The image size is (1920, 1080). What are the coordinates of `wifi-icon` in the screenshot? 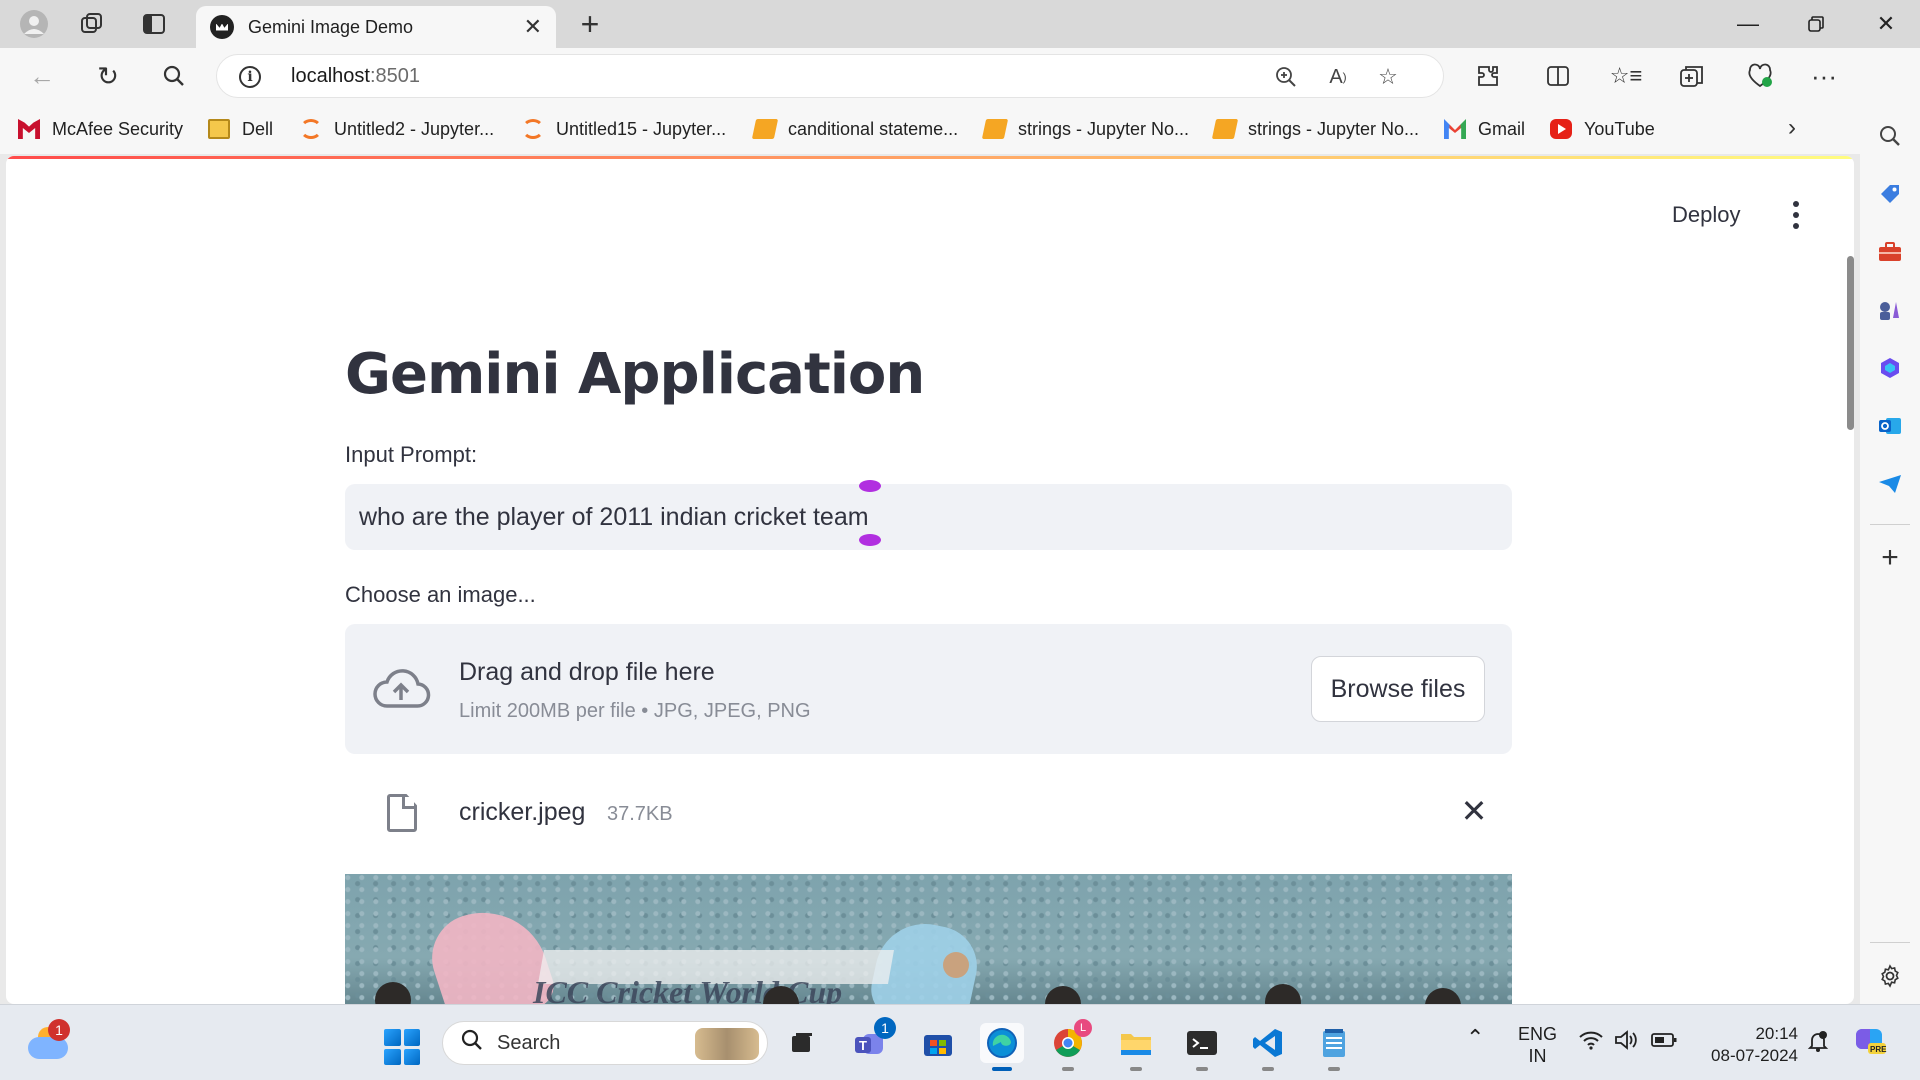 It's located at (1591, 1042).